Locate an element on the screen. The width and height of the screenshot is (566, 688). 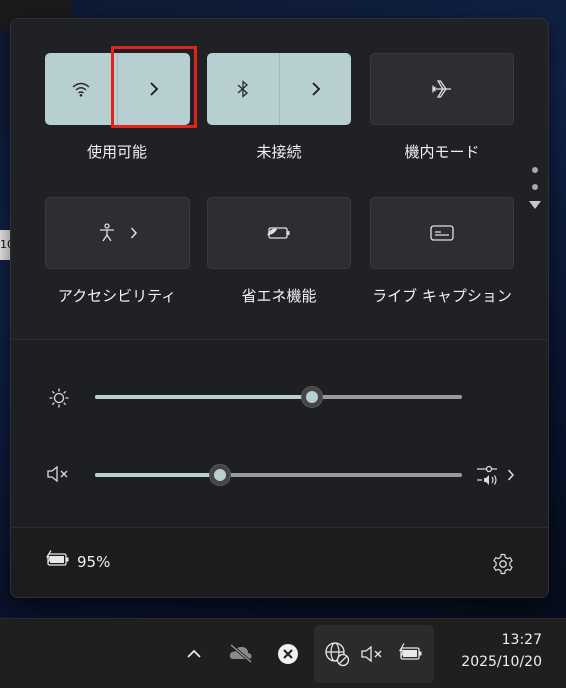
volume-slider is located at coordinates (278, 475).